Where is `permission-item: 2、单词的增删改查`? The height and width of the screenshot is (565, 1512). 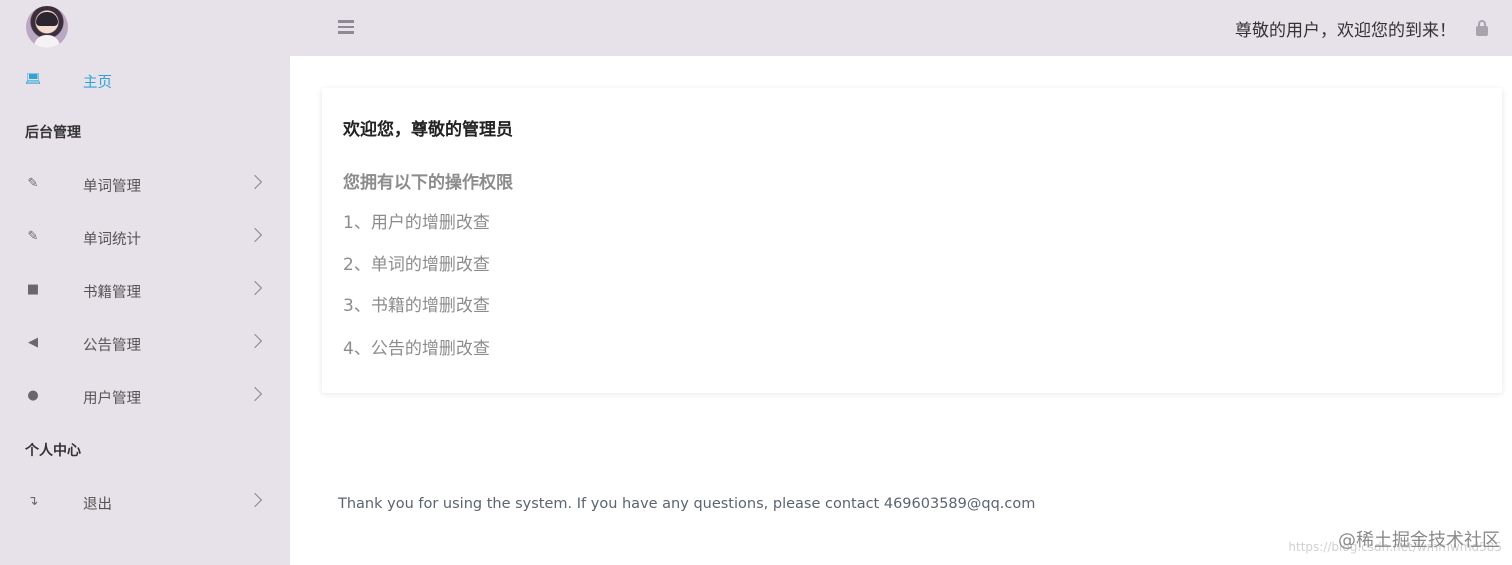 permission-item: 2、单词的增删改查 is located at coordinates (416, 265).